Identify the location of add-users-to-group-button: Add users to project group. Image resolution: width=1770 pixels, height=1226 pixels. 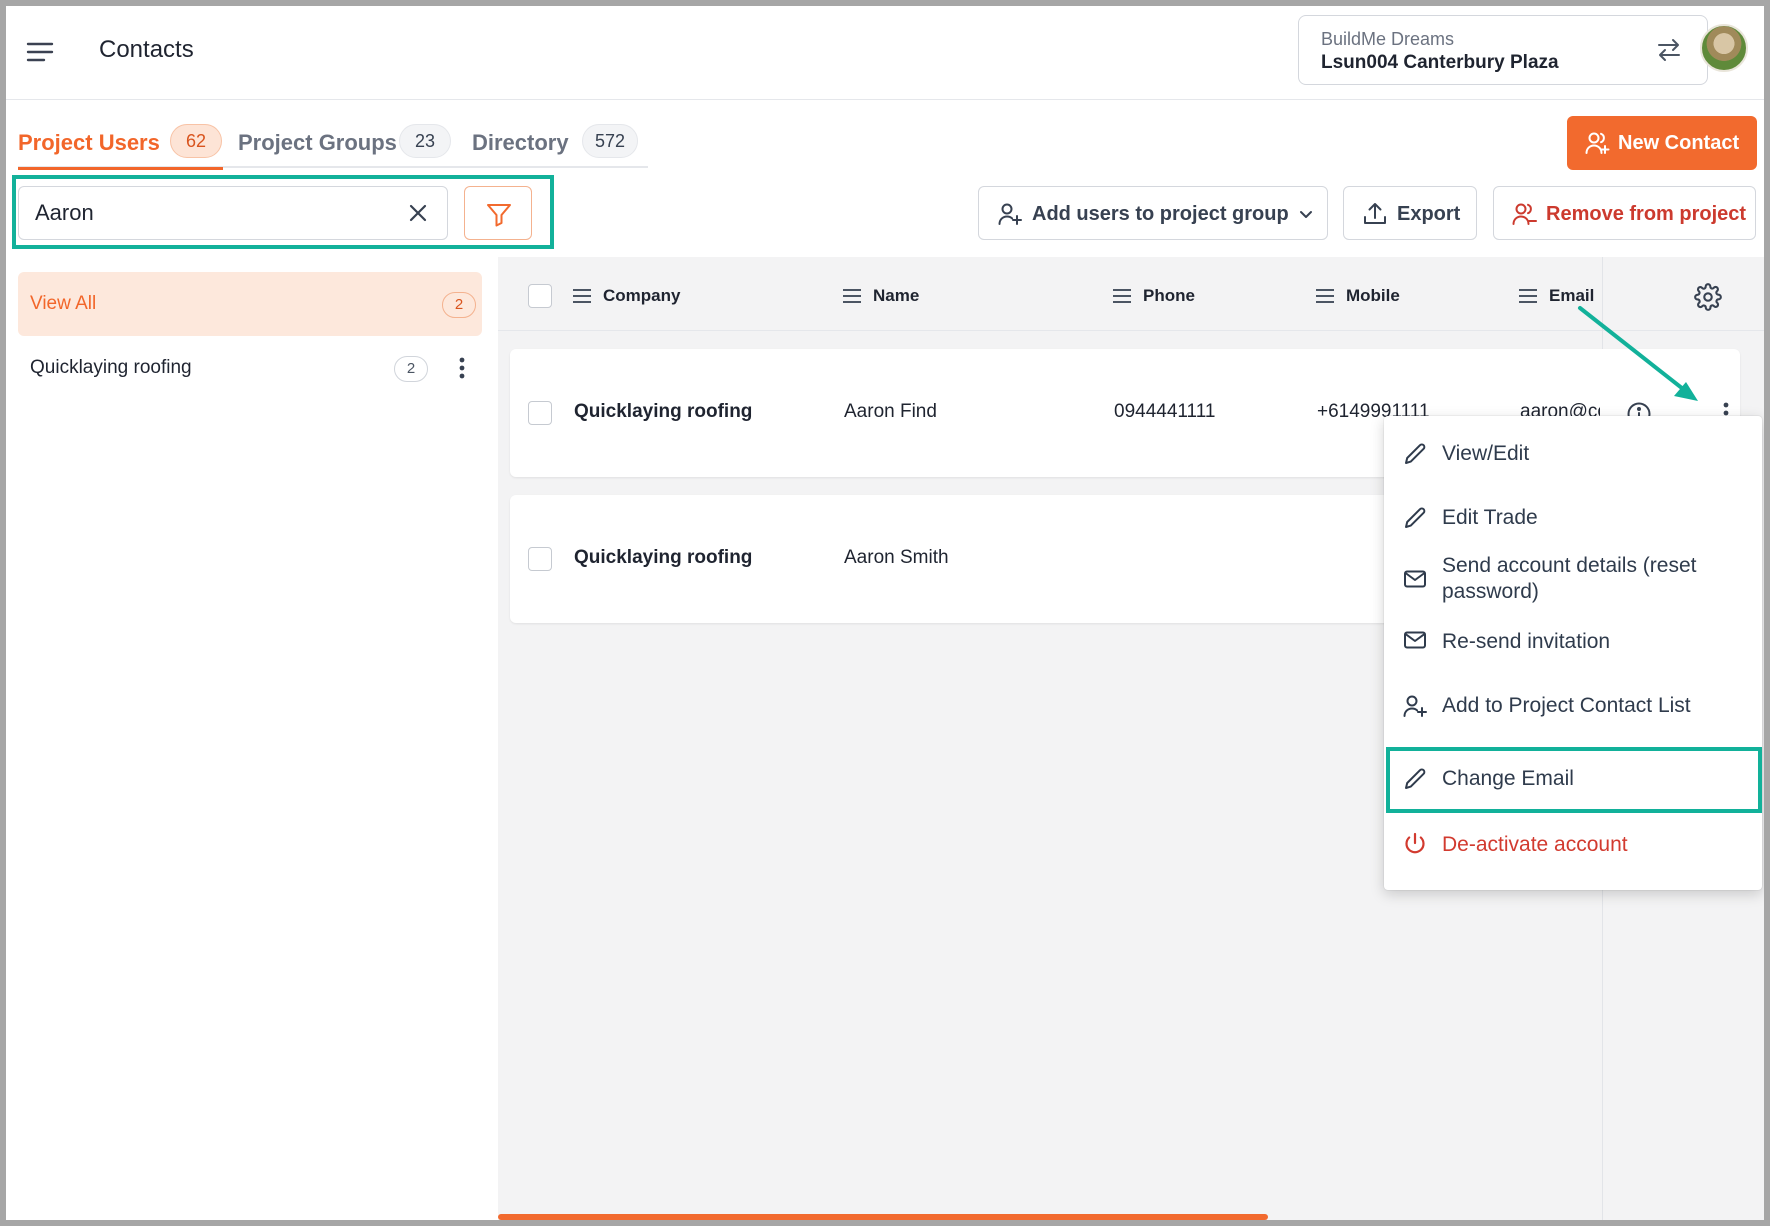
(1153, 213).